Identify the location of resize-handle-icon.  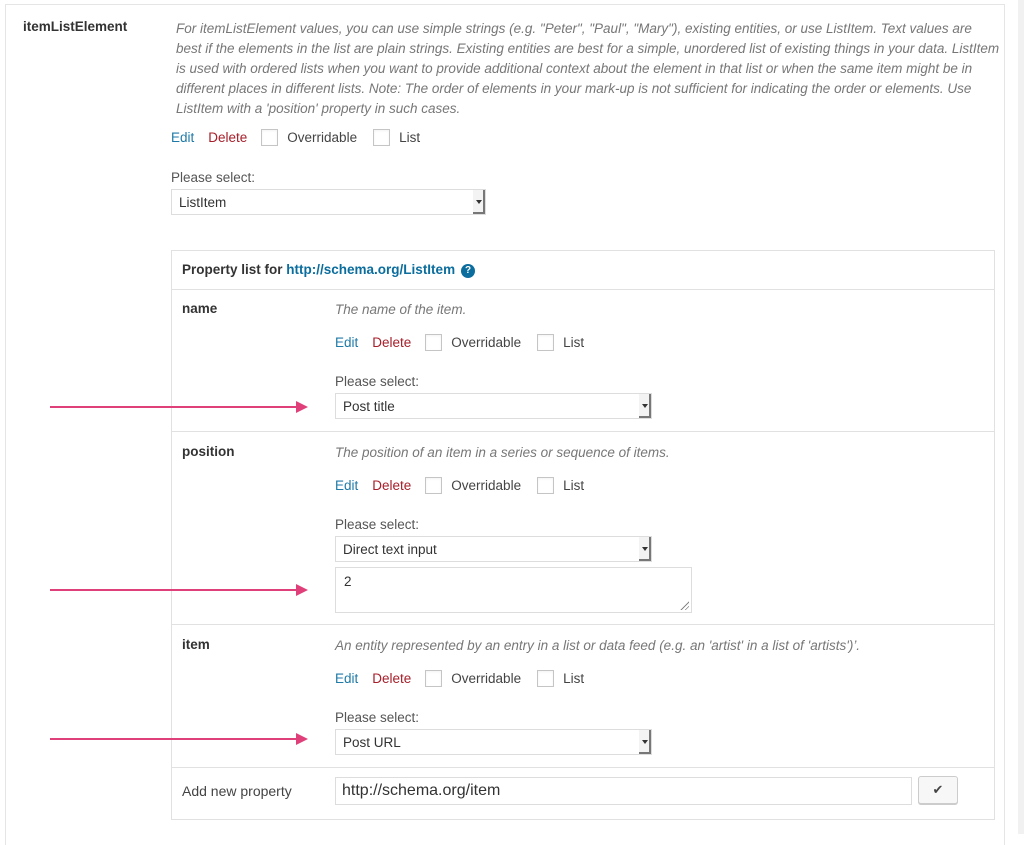
(684, 605).